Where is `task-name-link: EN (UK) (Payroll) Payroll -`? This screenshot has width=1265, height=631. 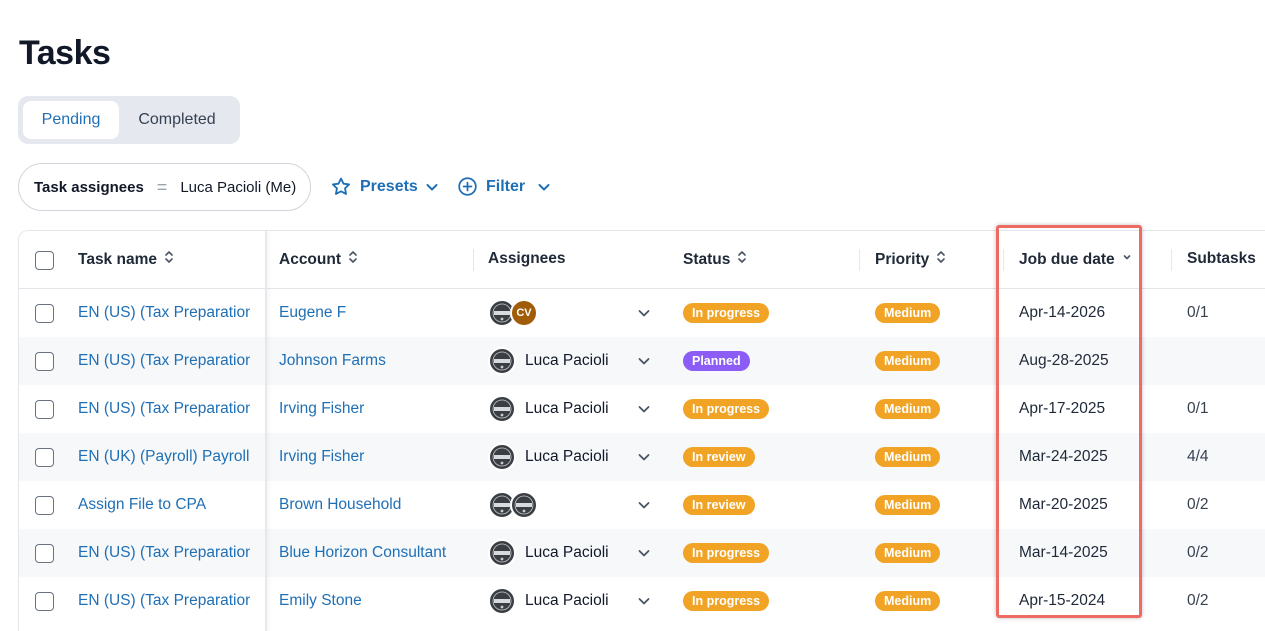
task-name-link: EN (UK) (Payroll) Payroll - is located at coordinates (164, 457).